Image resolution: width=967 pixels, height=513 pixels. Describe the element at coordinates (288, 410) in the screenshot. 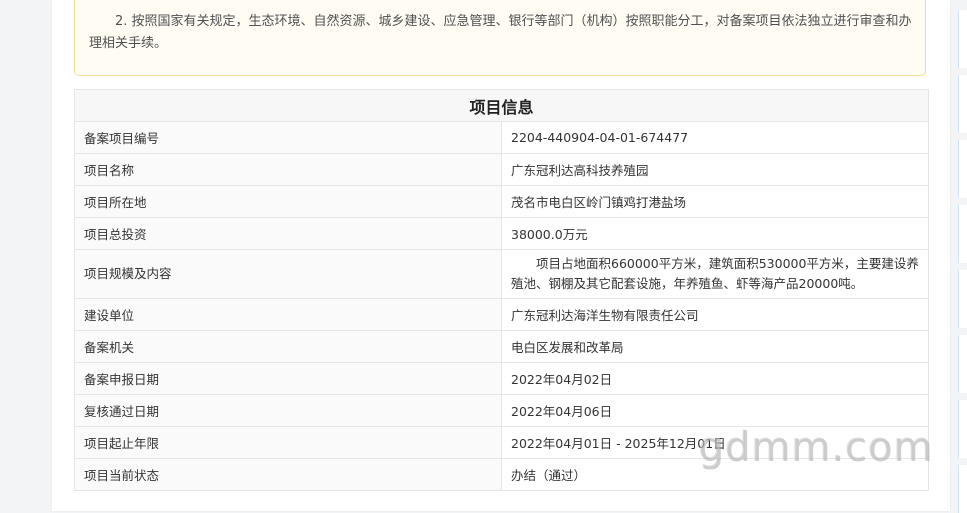

I see `row-label: 复核通过日期` at that location.